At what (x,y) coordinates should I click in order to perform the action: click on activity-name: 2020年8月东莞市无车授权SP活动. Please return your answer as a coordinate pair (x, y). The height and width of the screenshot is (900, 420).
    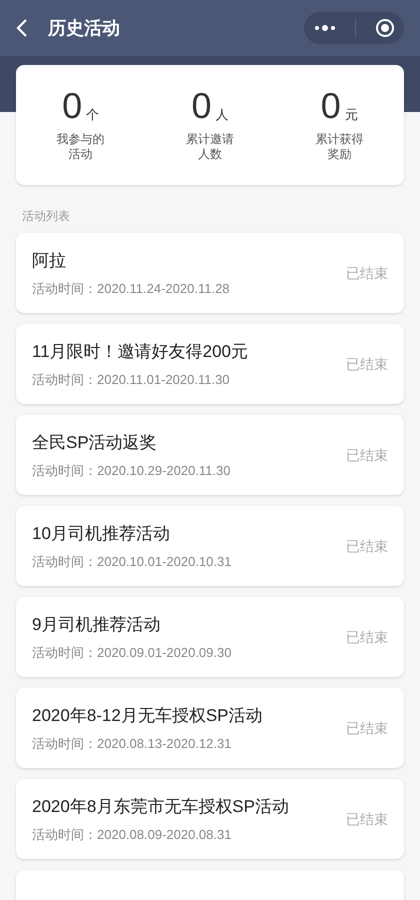
    Looking at the image, I should click on (161, 807).